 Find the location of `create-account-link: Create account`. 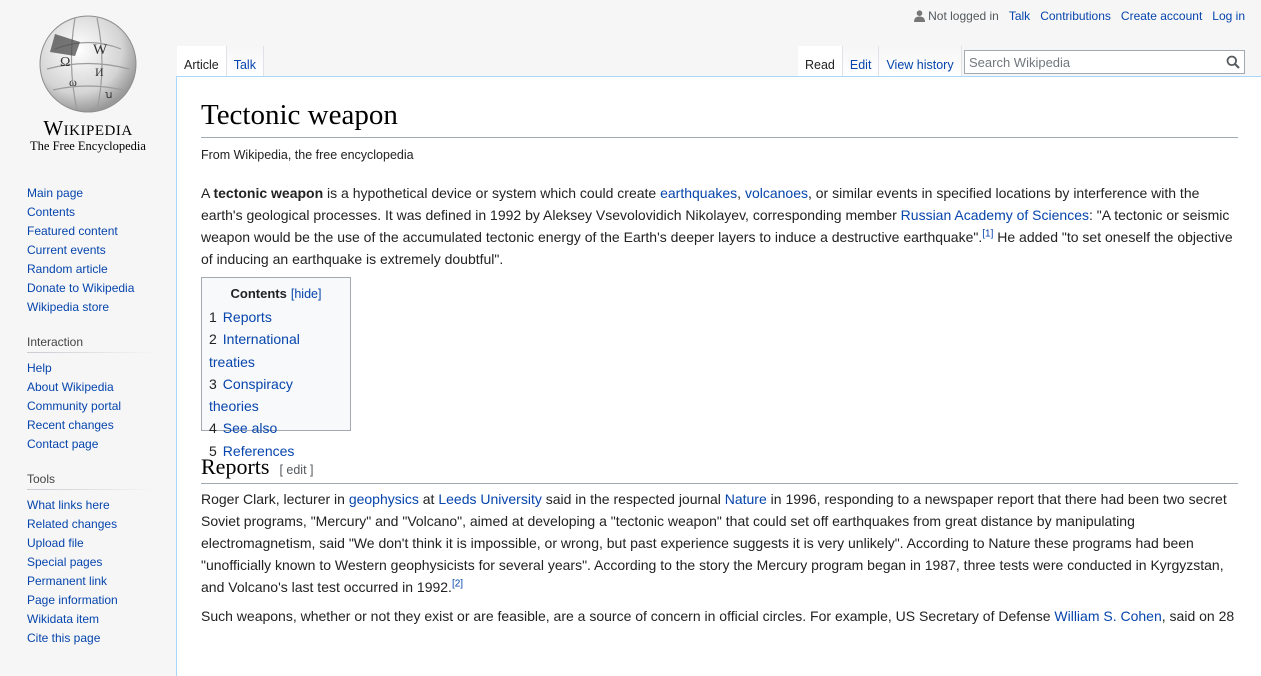

create-account-link: Create account is located at coordinates (1161, 16).